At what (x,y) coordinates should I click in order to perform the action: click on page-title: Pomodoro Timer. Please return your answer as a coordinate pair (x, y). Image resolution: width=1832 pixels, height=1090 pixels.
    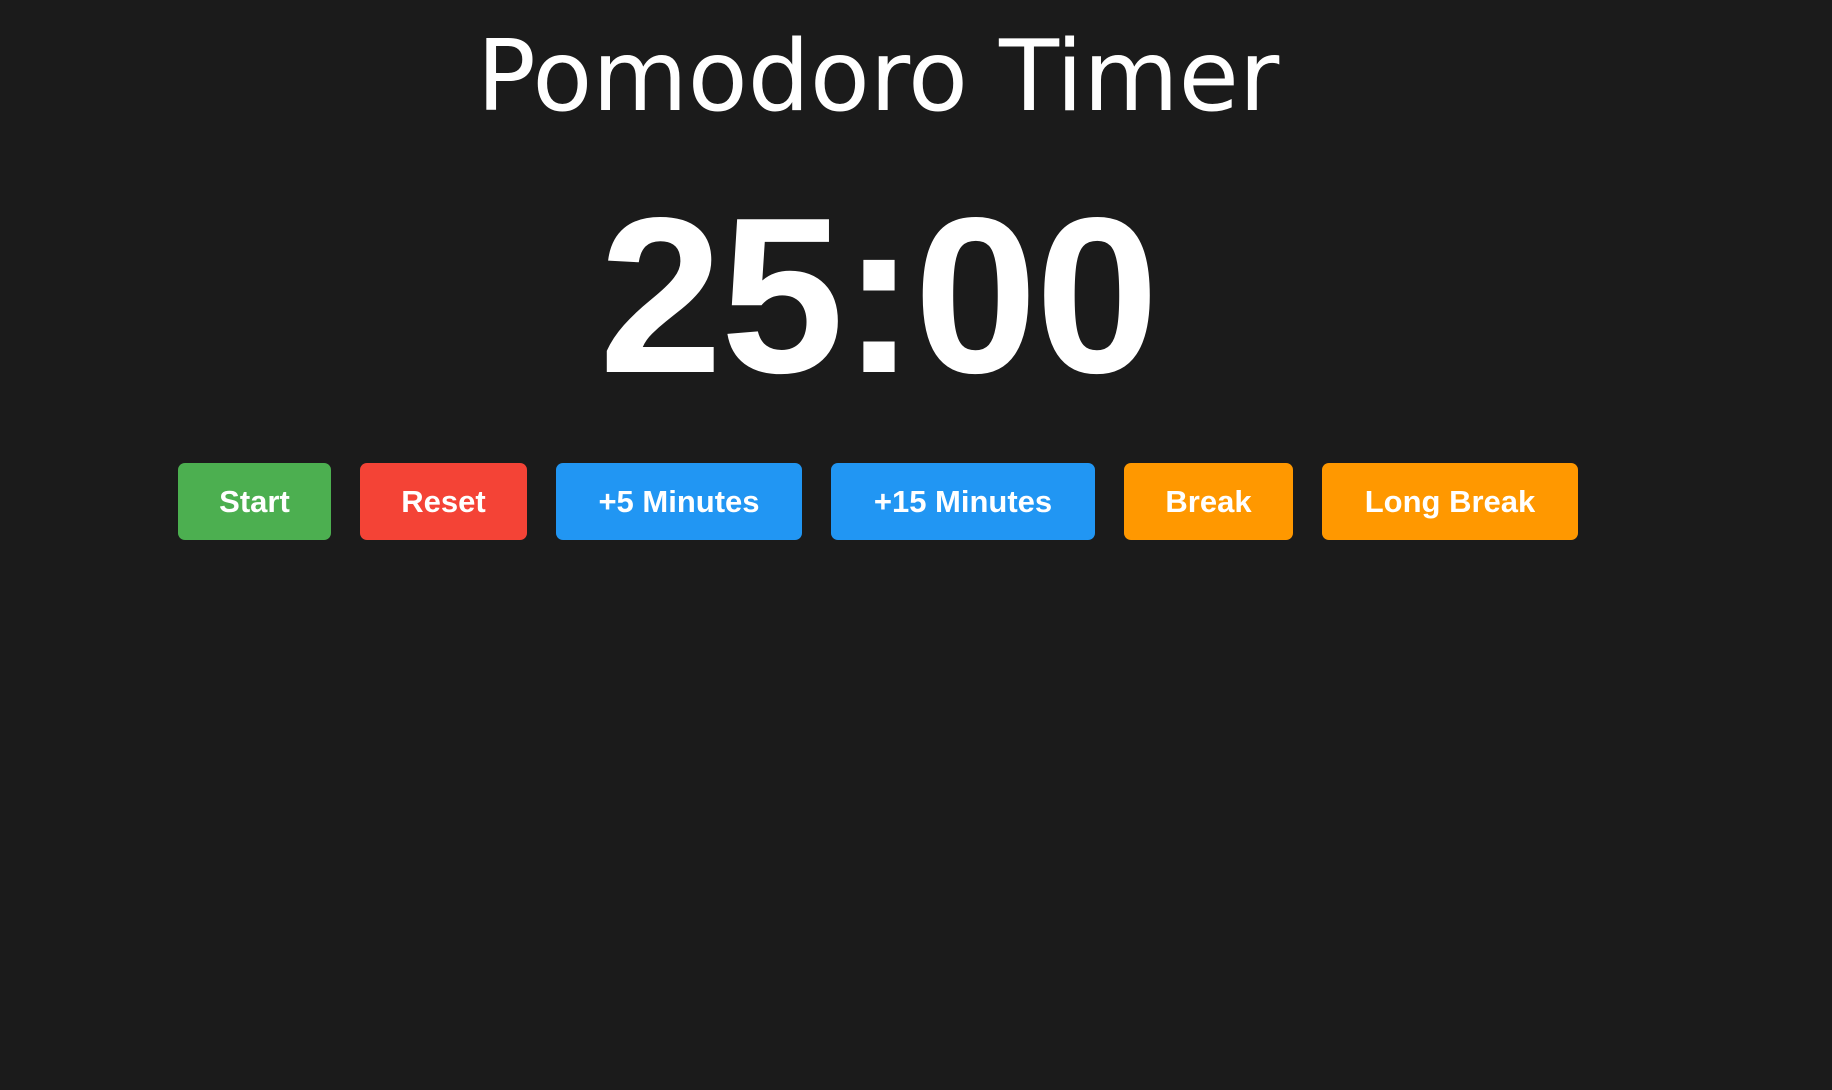
    Looking at the image, I should click on (878, 77).